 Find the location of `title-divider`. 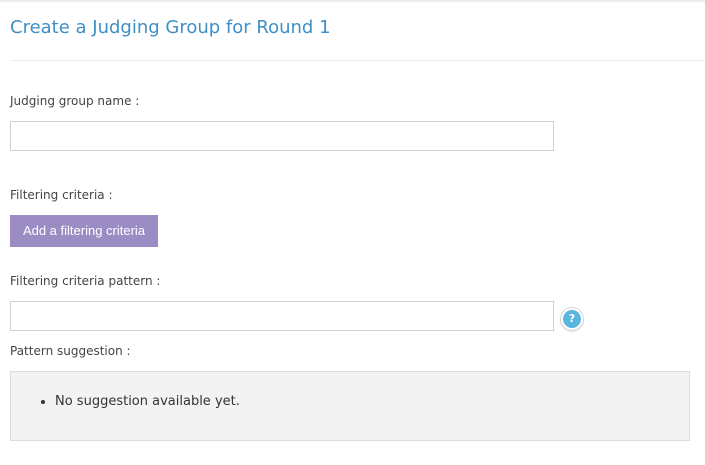

title-divider is located at coordinates (357, 60).